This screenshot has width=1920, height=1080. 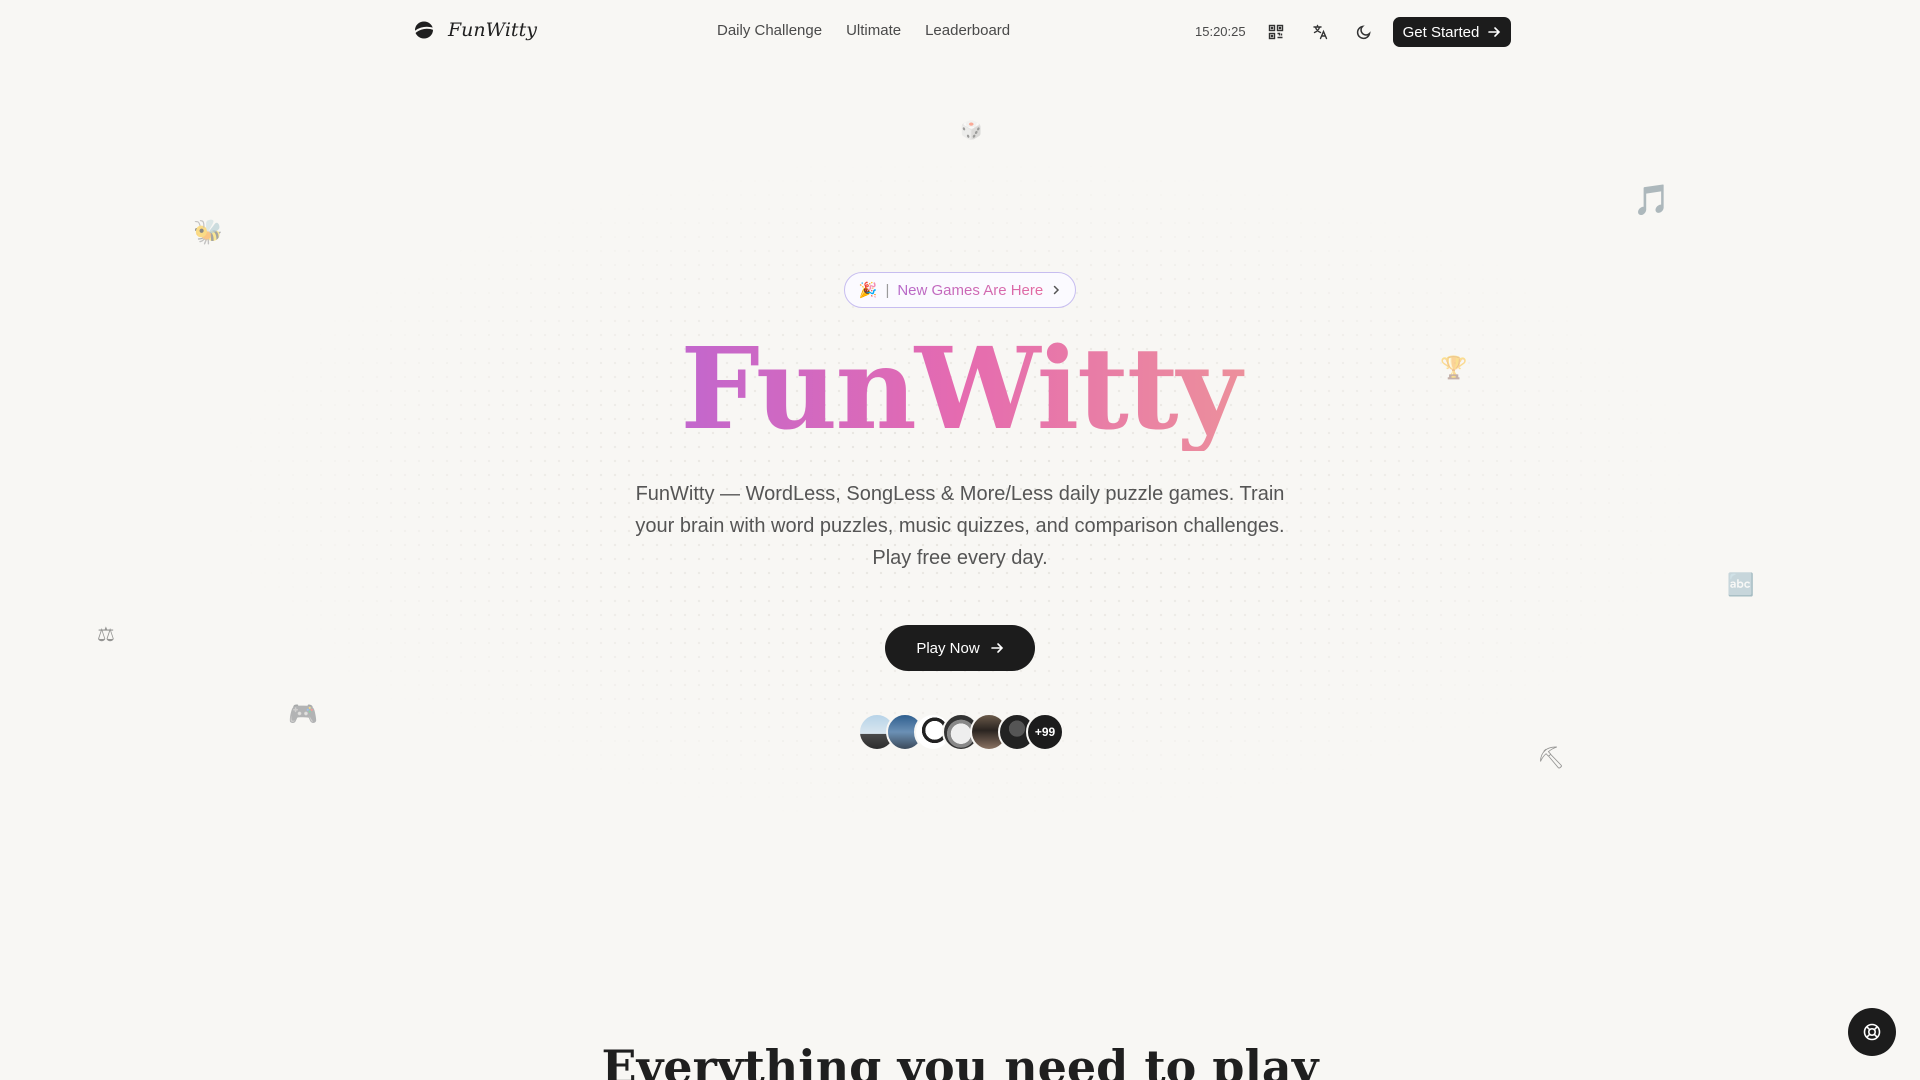 I want to click on nav-leaderboard: Leaderboard, so click(x=967, y=30).